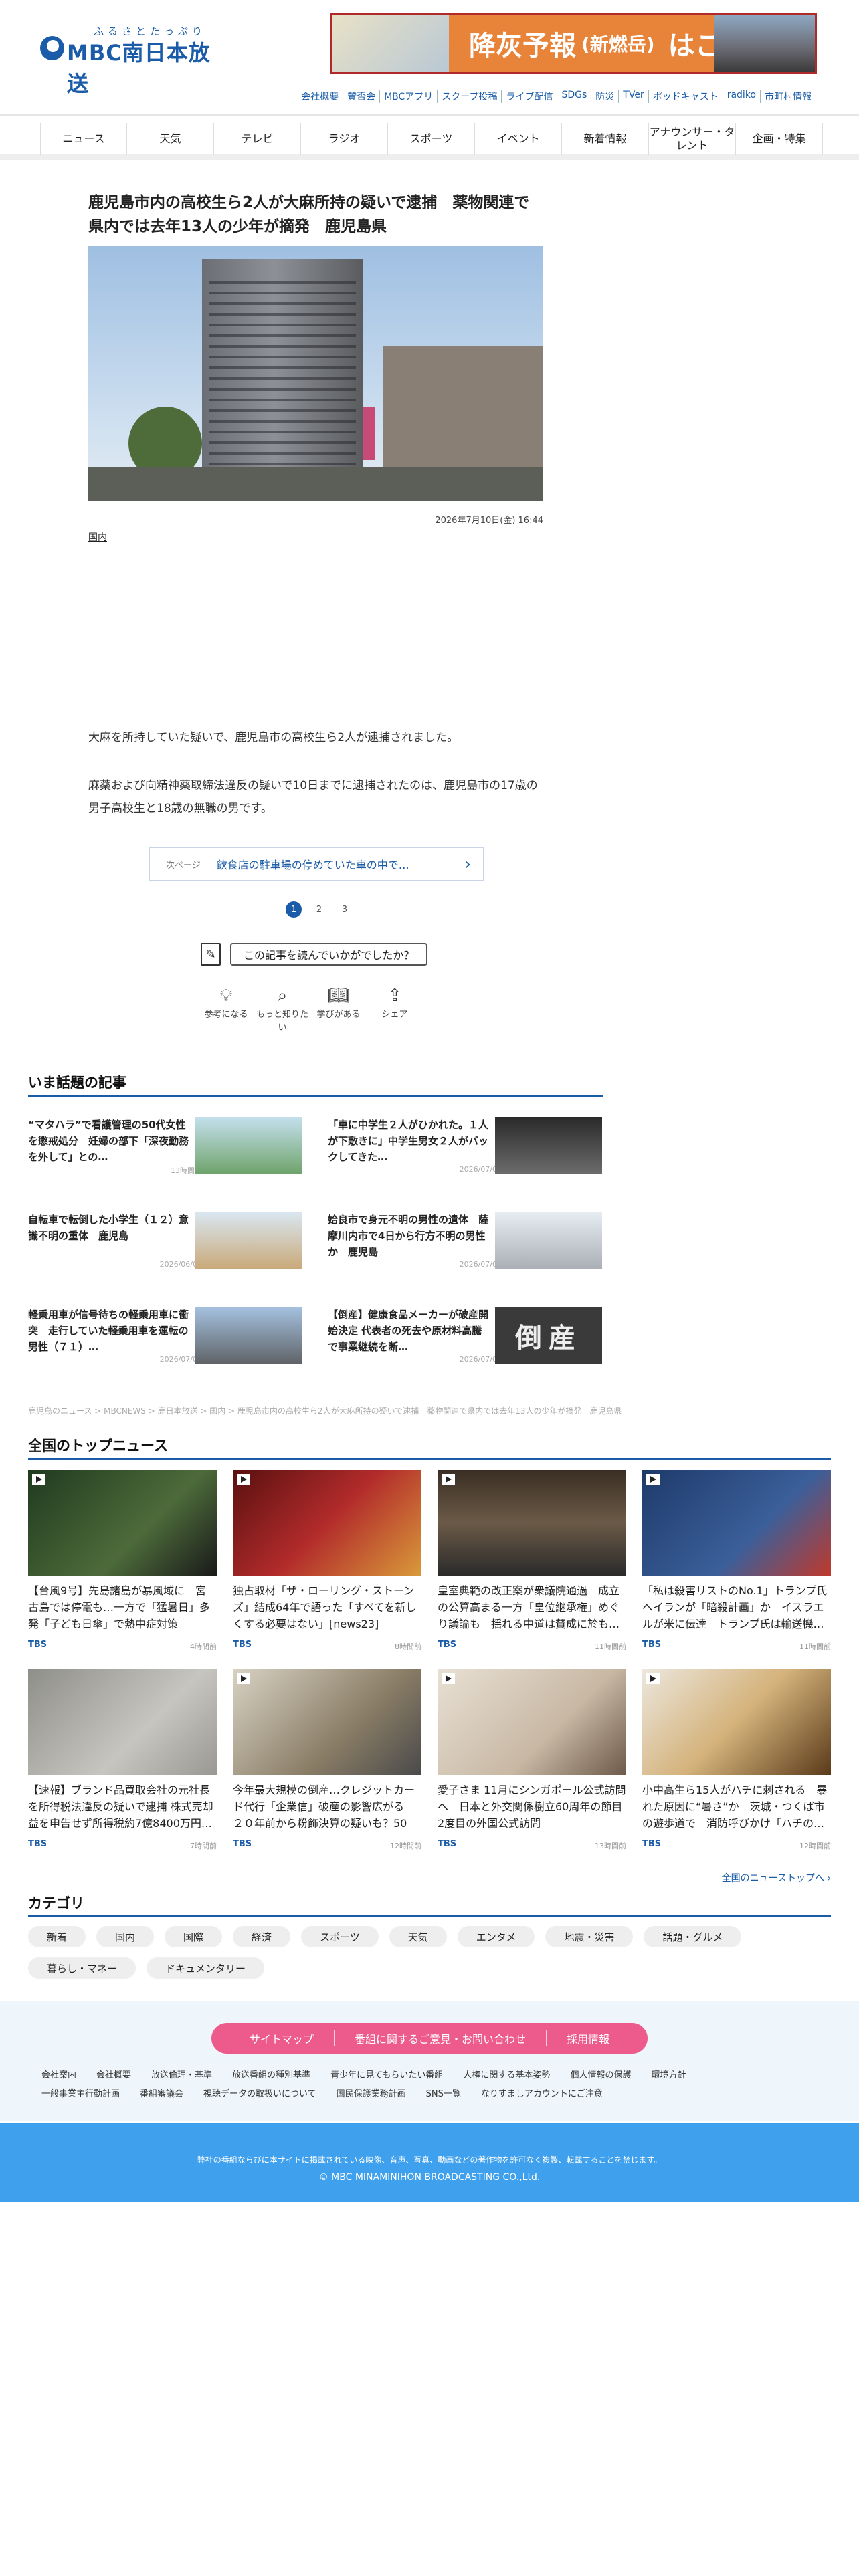 This screenshot has width=859, height=2576. What do you see at coordinates (282, 2038) in the screenshot?
I see `footer-sitemap-link: サイトマップ` at bounding box center [282, 2038].